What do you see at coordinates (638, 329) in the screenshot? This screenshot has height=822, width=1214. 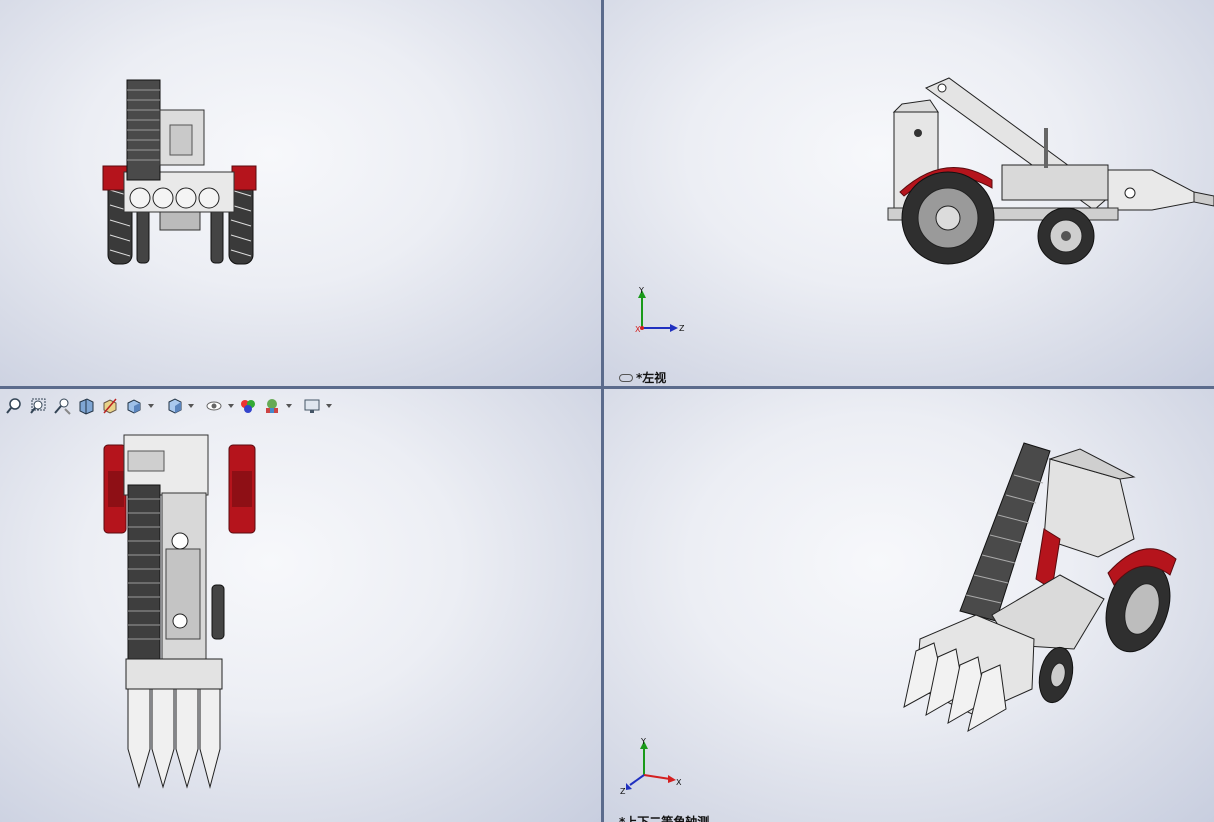 I see `triad-x-label: X` at bounding box center [638, 329].